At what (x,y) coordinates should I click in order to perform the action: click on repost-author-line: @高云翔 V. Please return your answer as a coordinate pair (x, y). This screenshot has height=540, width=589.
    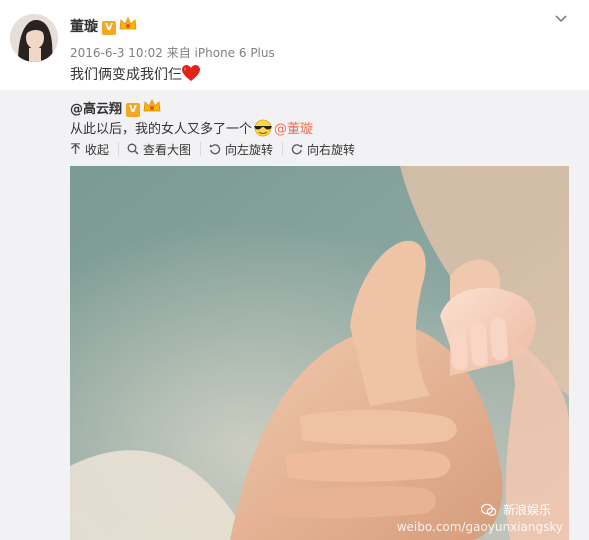
    Looking at the image, I should click on (115, 107).